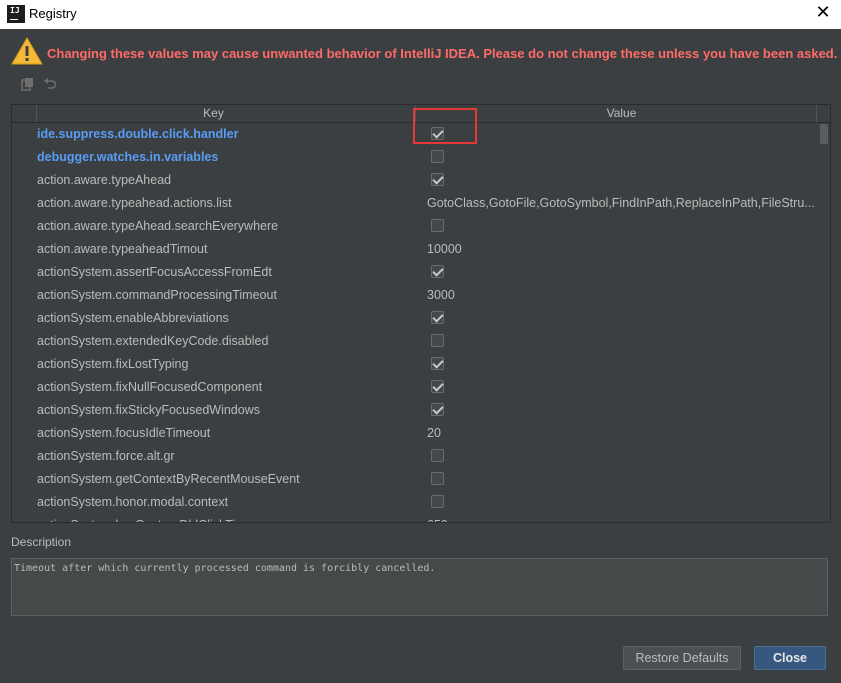  I want to click on restore-defaults-button: Restore Defaults, so click(682, 658).